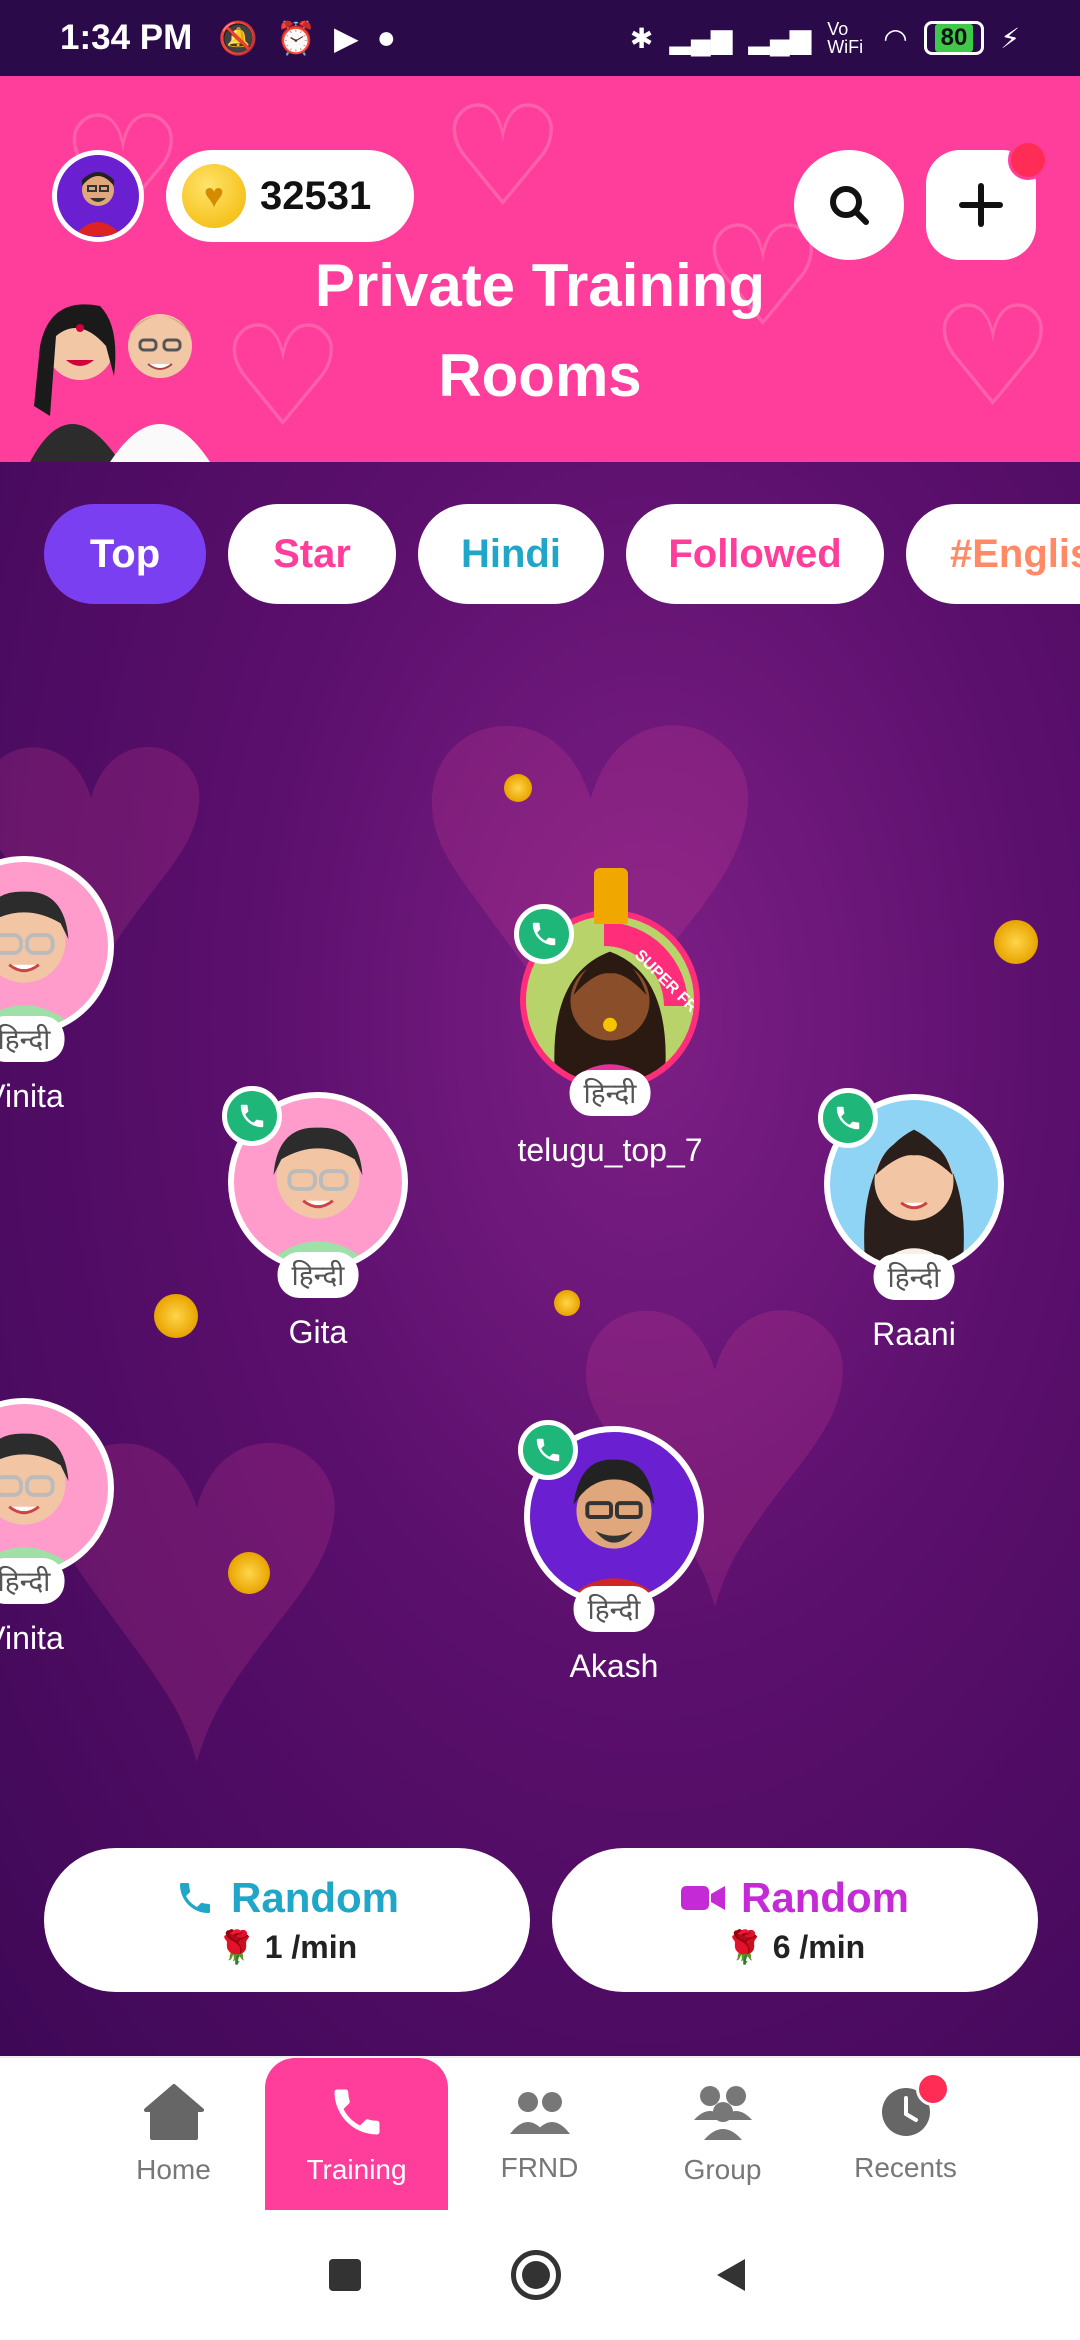 The height and width of the screenshot is (2340, 1080). I want to click on page-title-line1: Private Training, so click(540, 285).